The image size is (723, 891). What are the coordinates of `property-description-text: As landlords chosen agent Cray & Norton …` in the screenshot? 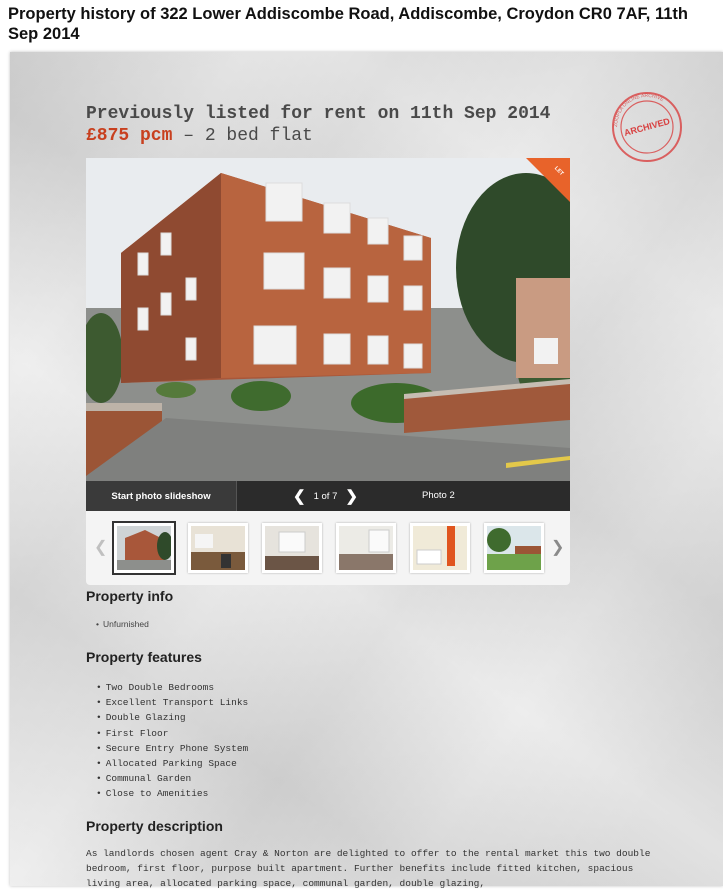 It's located at (368, 868).